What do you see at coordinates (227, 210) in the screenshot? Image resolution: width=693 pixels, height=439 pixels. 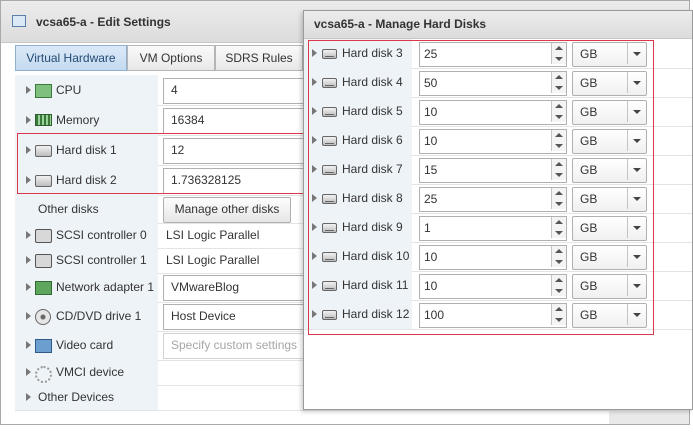 I see `manage-other-disks-button: Manage other disks` at bounding box center [227, 210].